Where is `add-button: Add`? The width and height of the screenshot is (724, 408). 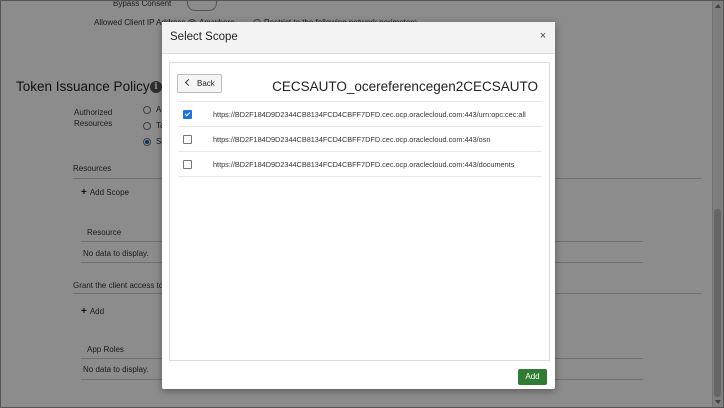 add-button: Add is located at coordinates (532, 377).